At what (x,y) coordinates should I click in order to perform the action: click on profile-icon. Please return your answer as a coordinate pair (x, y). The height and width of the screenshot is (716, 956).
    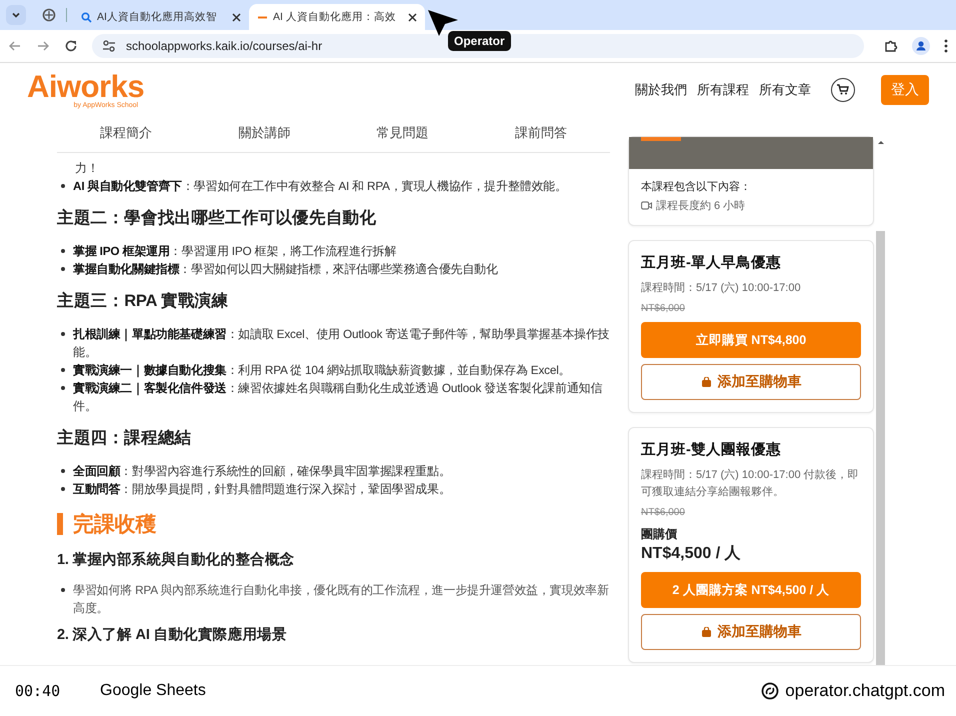
    Looking at the image, I should click on (921, 46).